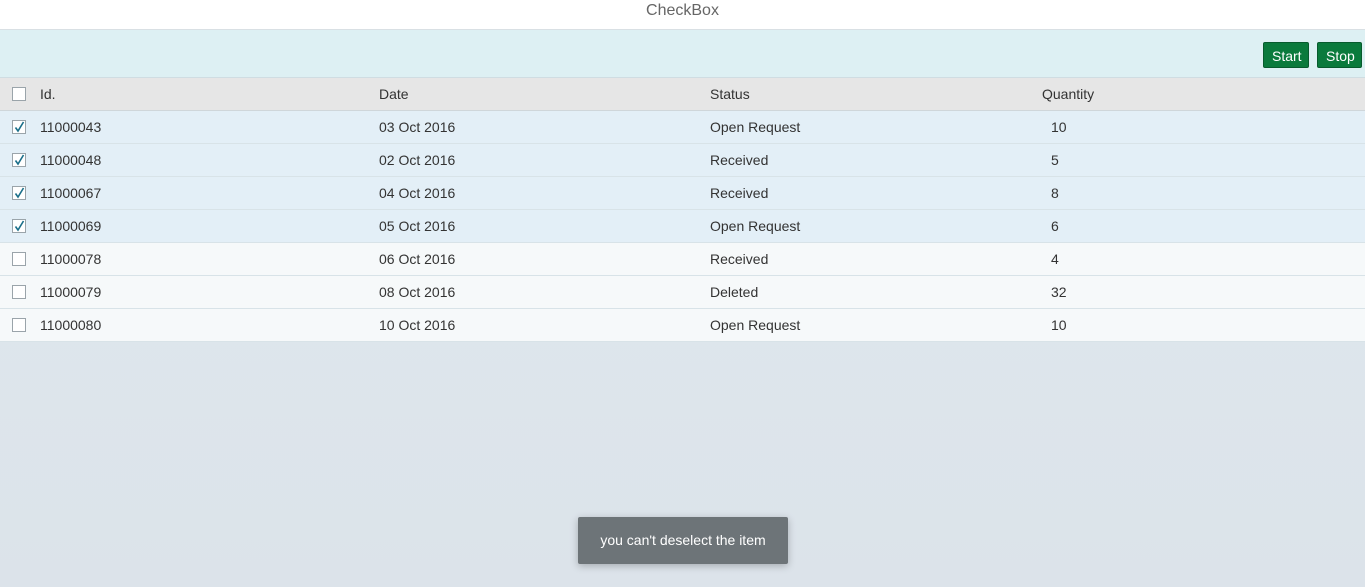 The width and height of the screenshot is (1365, 587). Describe the element at coordinates (682, 94) in the screenshot. I see `table-header: Id. Date Status Quantity` at that location.